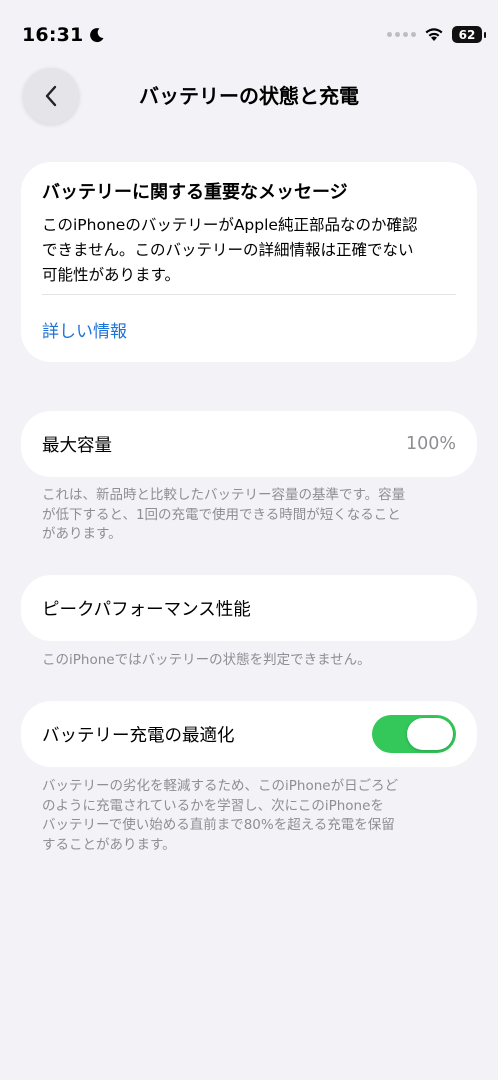  I want to click on cellular-signal-icon, so click(401, 34).